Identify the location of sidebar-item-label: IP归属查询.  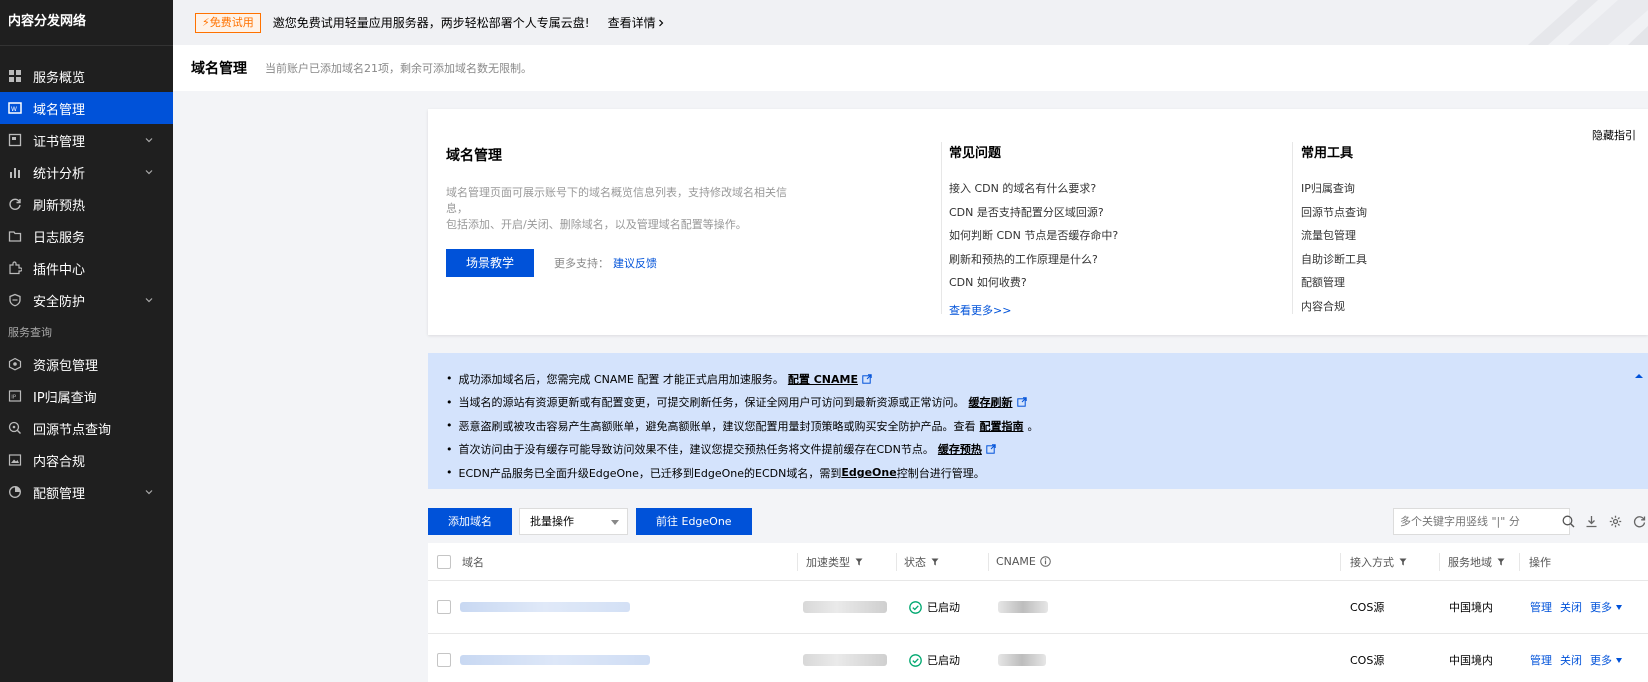
(65, 398).